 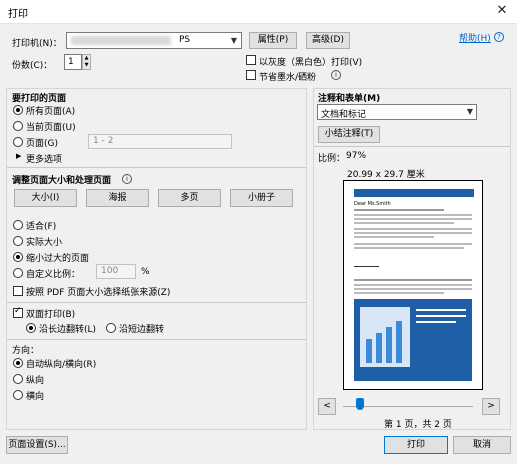 I want to click on cancel-button: 取消, so click(x=482, y=445).